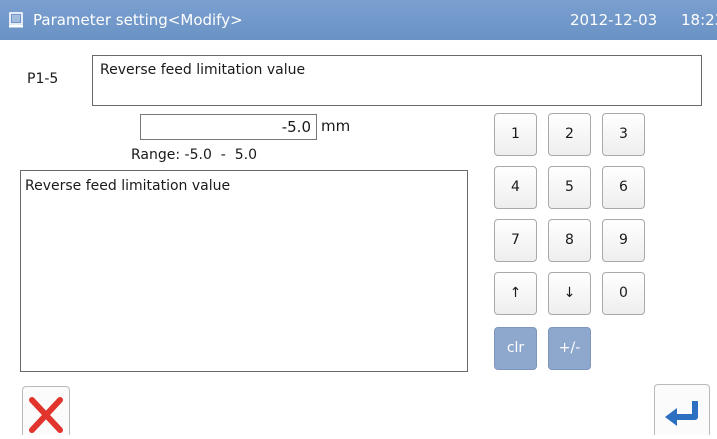  Describe the element at coordinates (138, 20) in the screenshot. I see `window-title: Parameter setting<Modify>` at that location.